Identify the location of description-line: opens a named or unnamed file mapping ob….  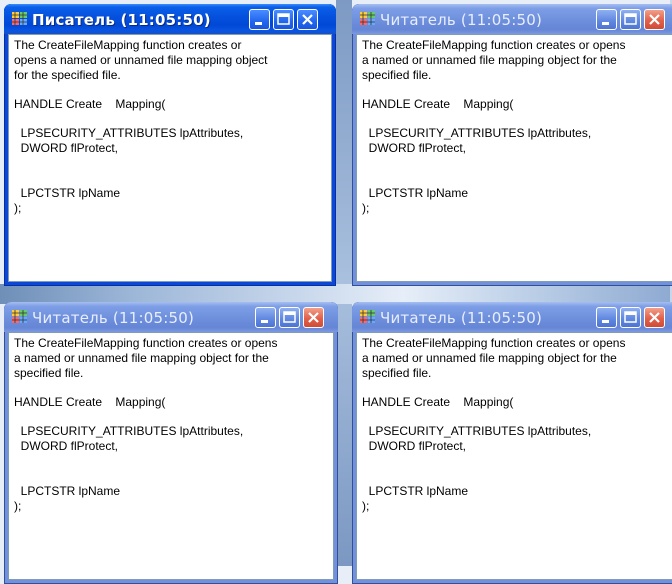
(141, 60).